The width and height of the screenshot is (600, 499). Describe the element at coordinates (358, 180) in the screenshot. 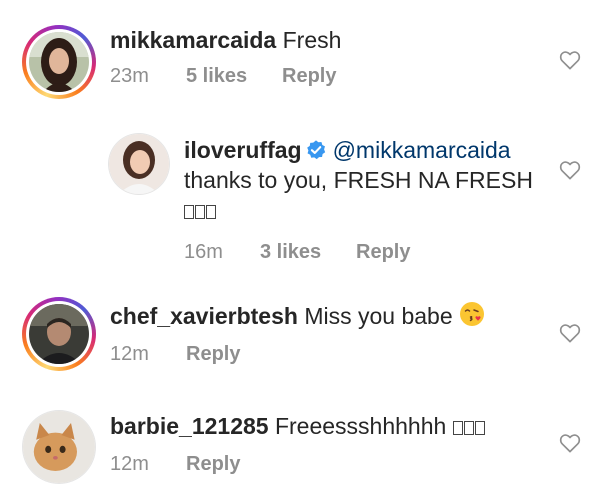

I see `comment-text: thanks to you, FRESH NA FRESH` at that location.